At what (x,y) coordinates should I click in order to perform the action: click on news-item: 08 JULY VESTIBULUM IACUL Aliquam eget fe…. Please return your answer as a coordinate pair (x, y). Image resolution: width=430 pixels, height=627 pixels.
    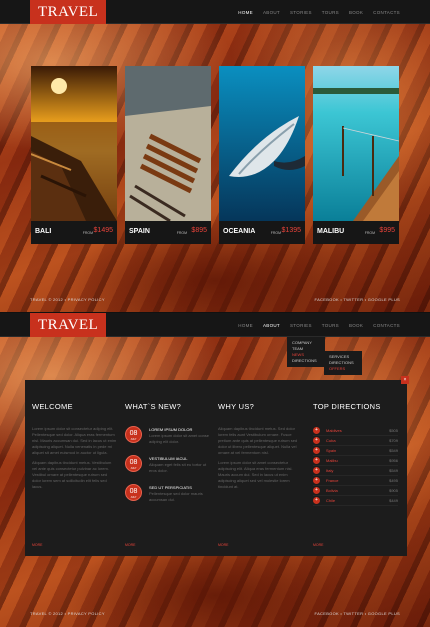
    Looking at the image, I should click on (167, 467).